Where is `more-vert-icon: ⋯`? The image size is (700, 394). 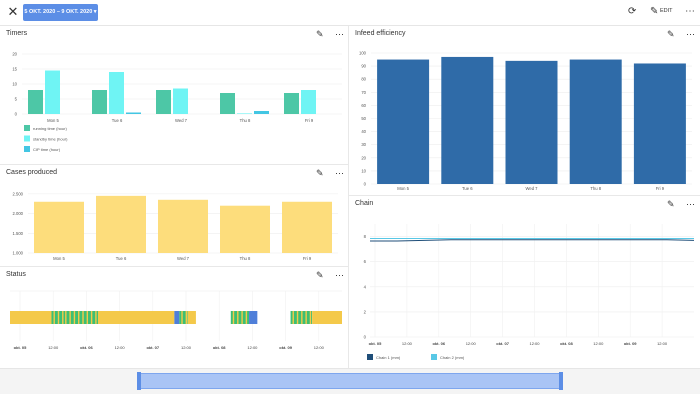
more-vert-icon: ⋯ is located at coordinates (690, 12).